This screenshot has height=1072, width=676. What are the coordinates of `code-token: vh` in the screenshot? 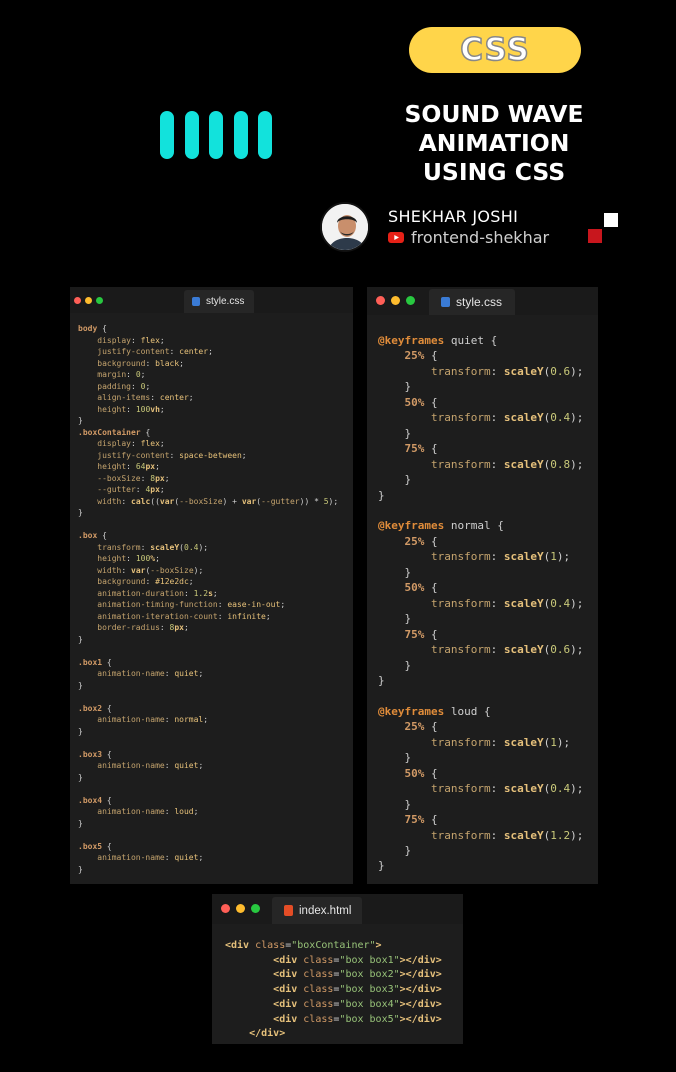 It's located at (155, 409).